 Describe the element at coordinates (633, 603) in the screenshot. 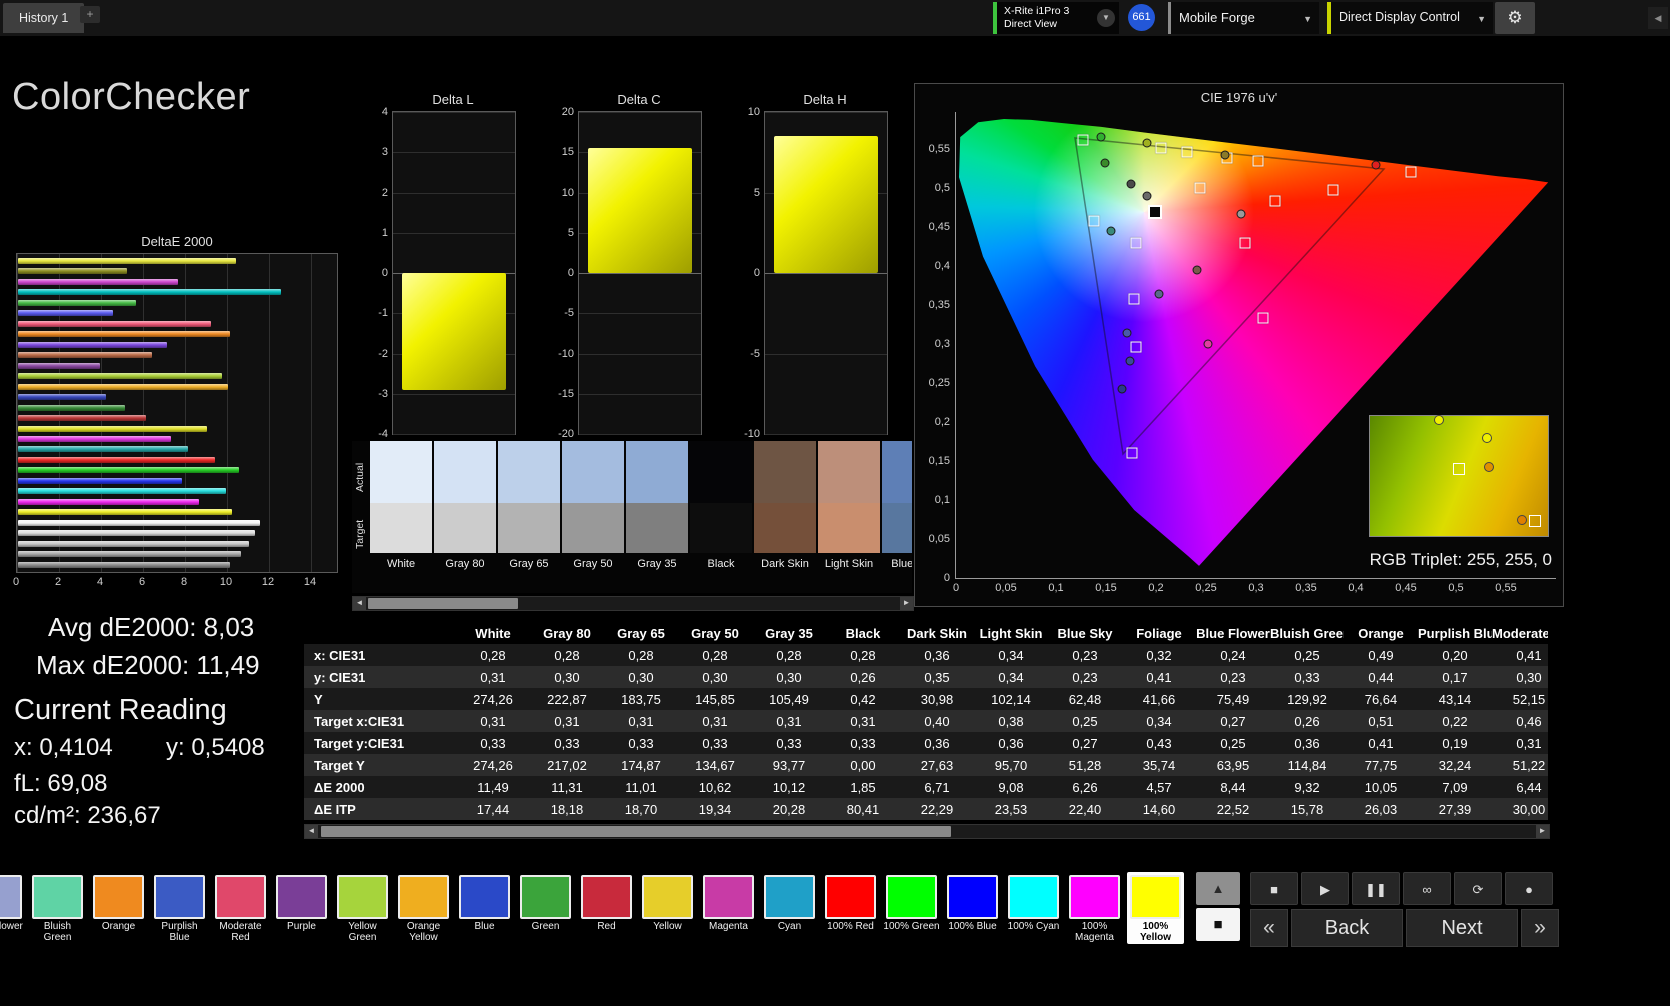

I see `swatch-scrollbar: ◄ ►` at that location.